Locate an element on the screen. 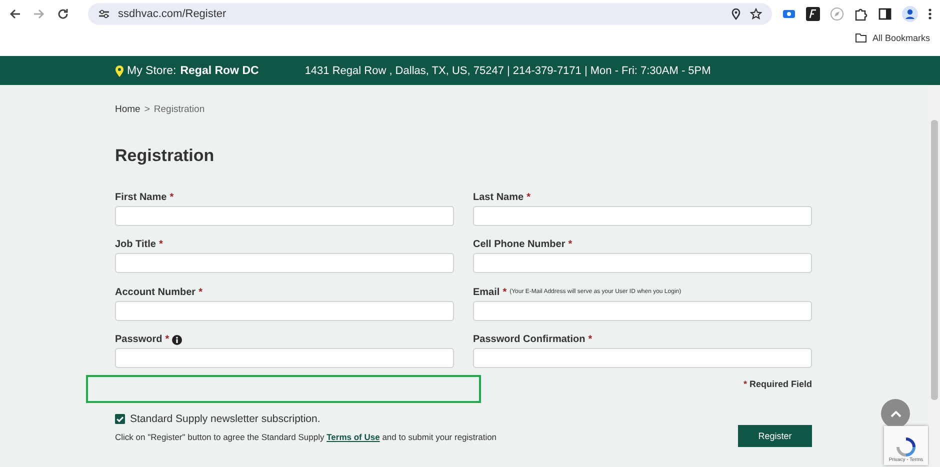 The image size is (940, 467). all-bookmarks-button: All Bookmarks is located at coordinates (892, 38).